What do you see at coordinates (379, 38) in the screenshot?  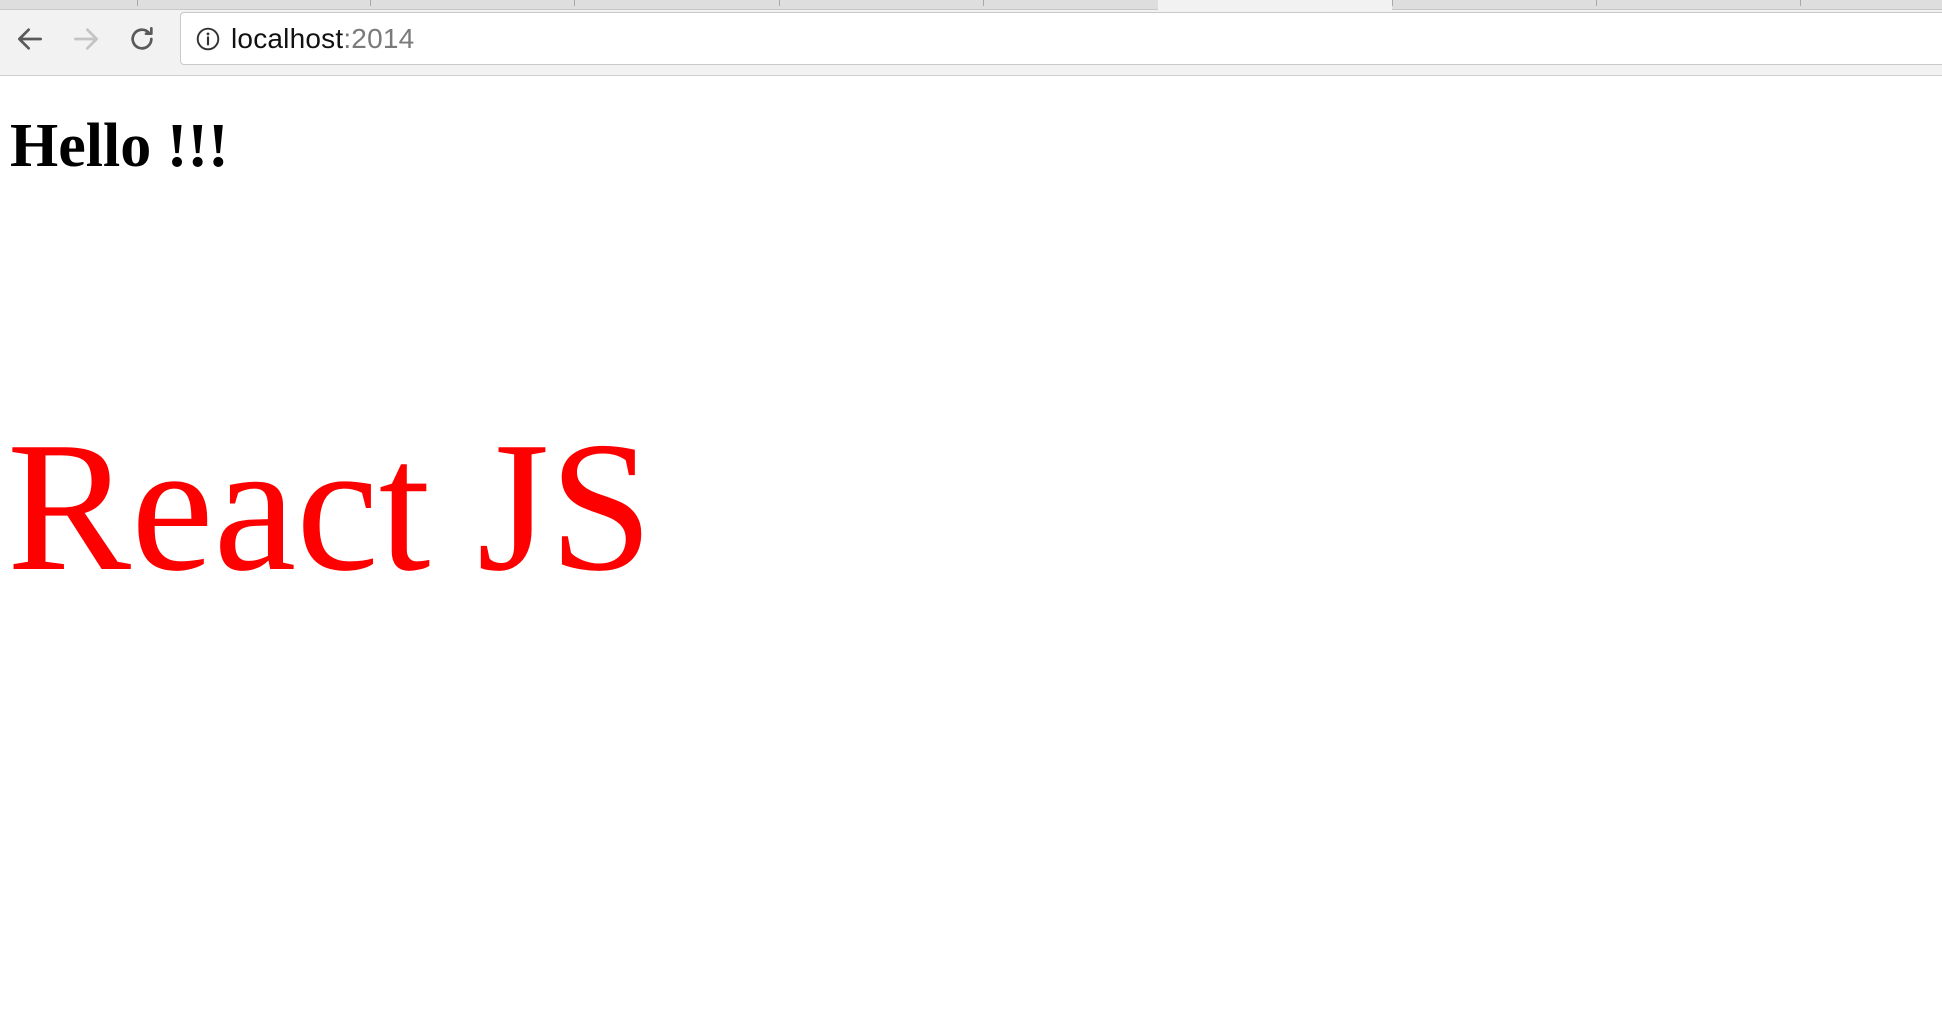 I see `url-port: :2014` at bounding box center [379, 38].